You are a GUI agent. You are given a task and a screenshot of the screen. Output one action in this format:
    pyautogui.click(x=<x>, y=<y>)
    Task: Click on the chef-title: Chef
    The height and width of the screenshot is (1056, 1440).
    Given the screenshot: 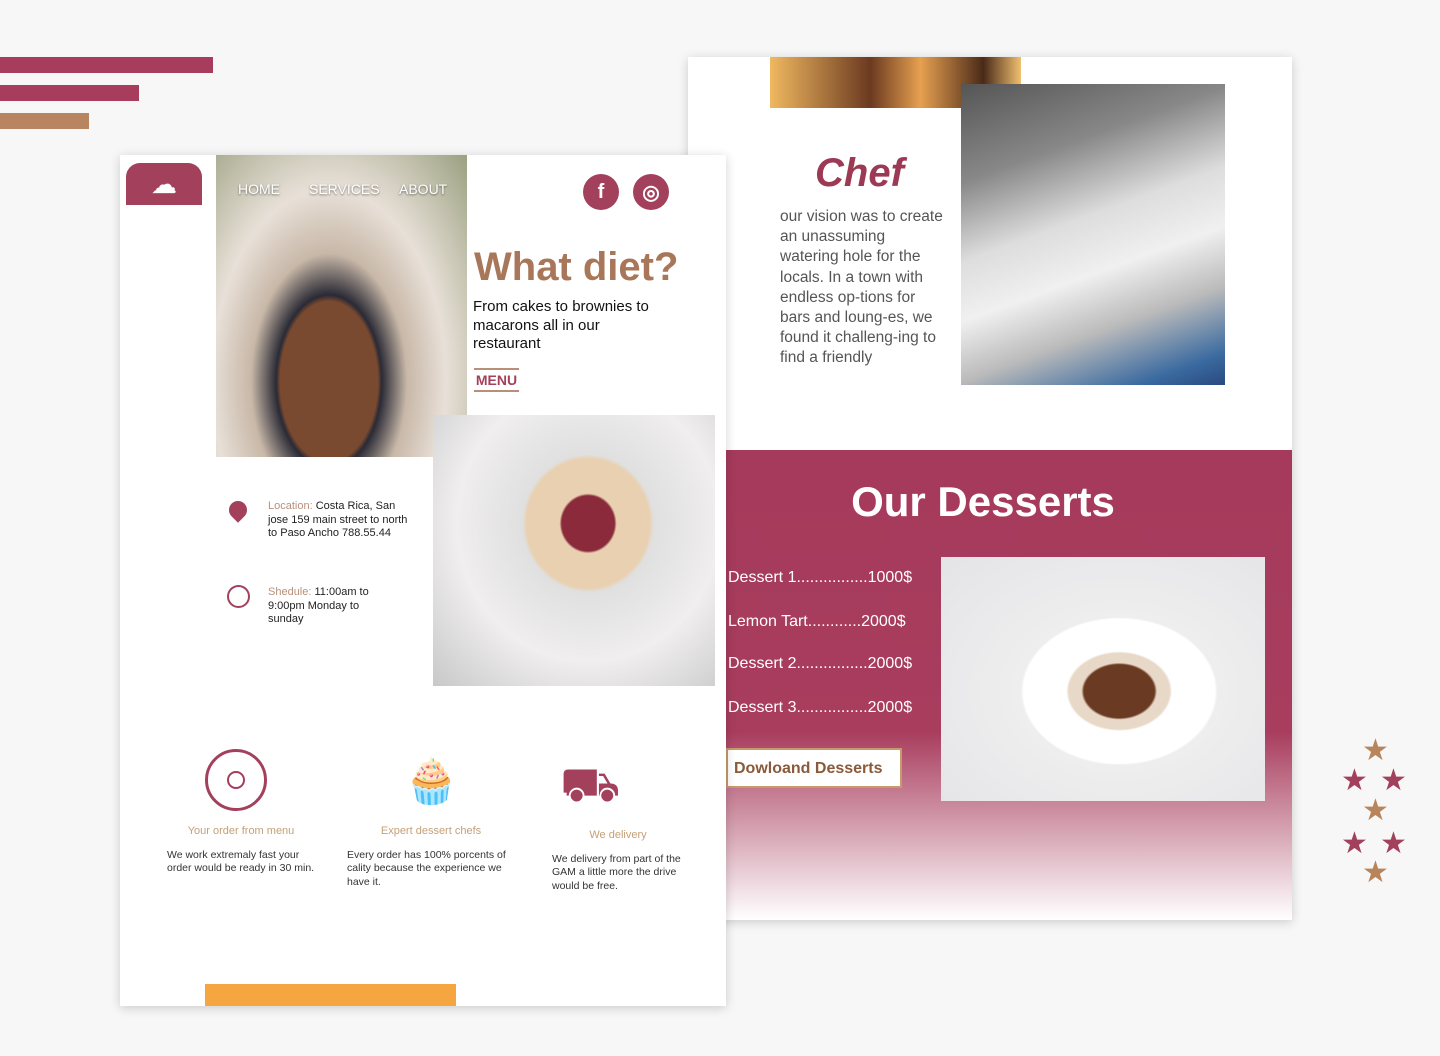 What is the action you would take?
    pyautogui.click(x=859, y=173)
    